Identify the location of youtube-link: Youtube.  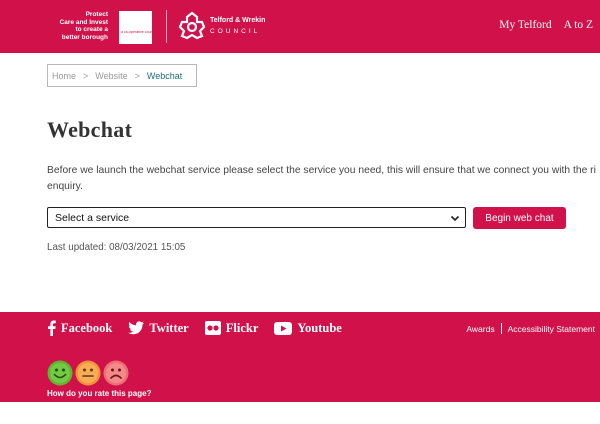
(308, 328).